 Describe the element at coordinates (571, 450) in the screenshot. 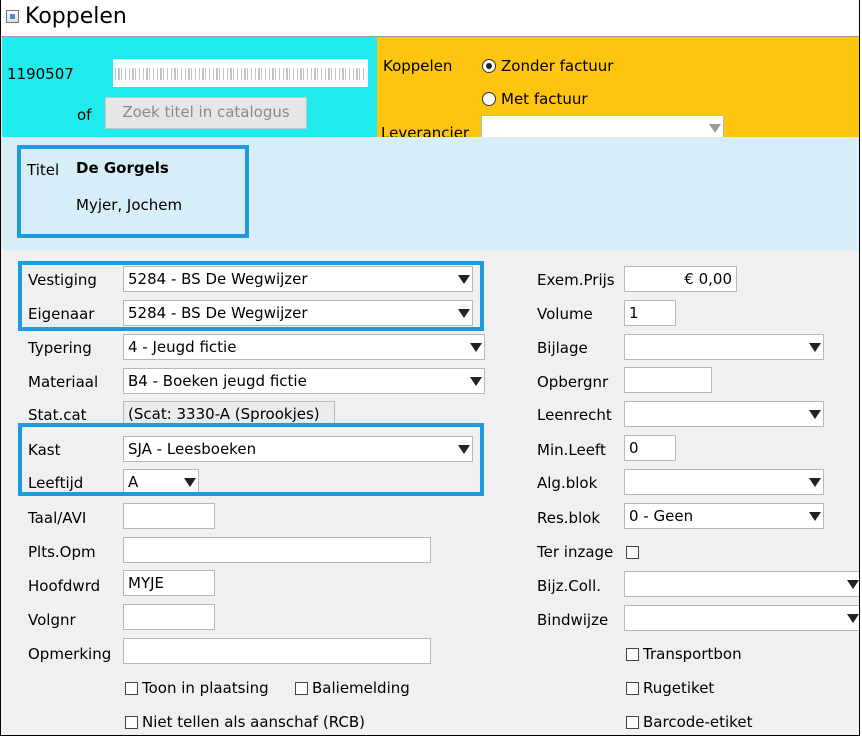

I see `minleeft-label: Min.Leeft` at that location.